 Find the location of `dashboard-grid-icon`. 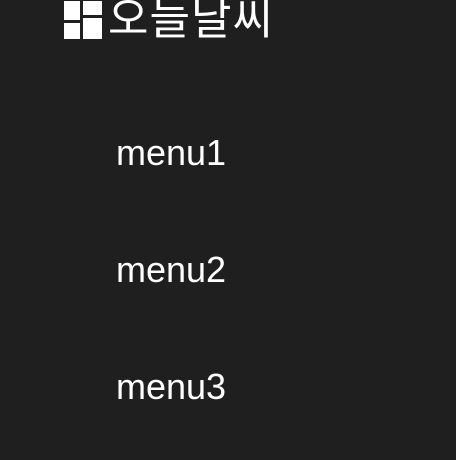

dashboard-grid-icon is located at coordinates (83, 20).